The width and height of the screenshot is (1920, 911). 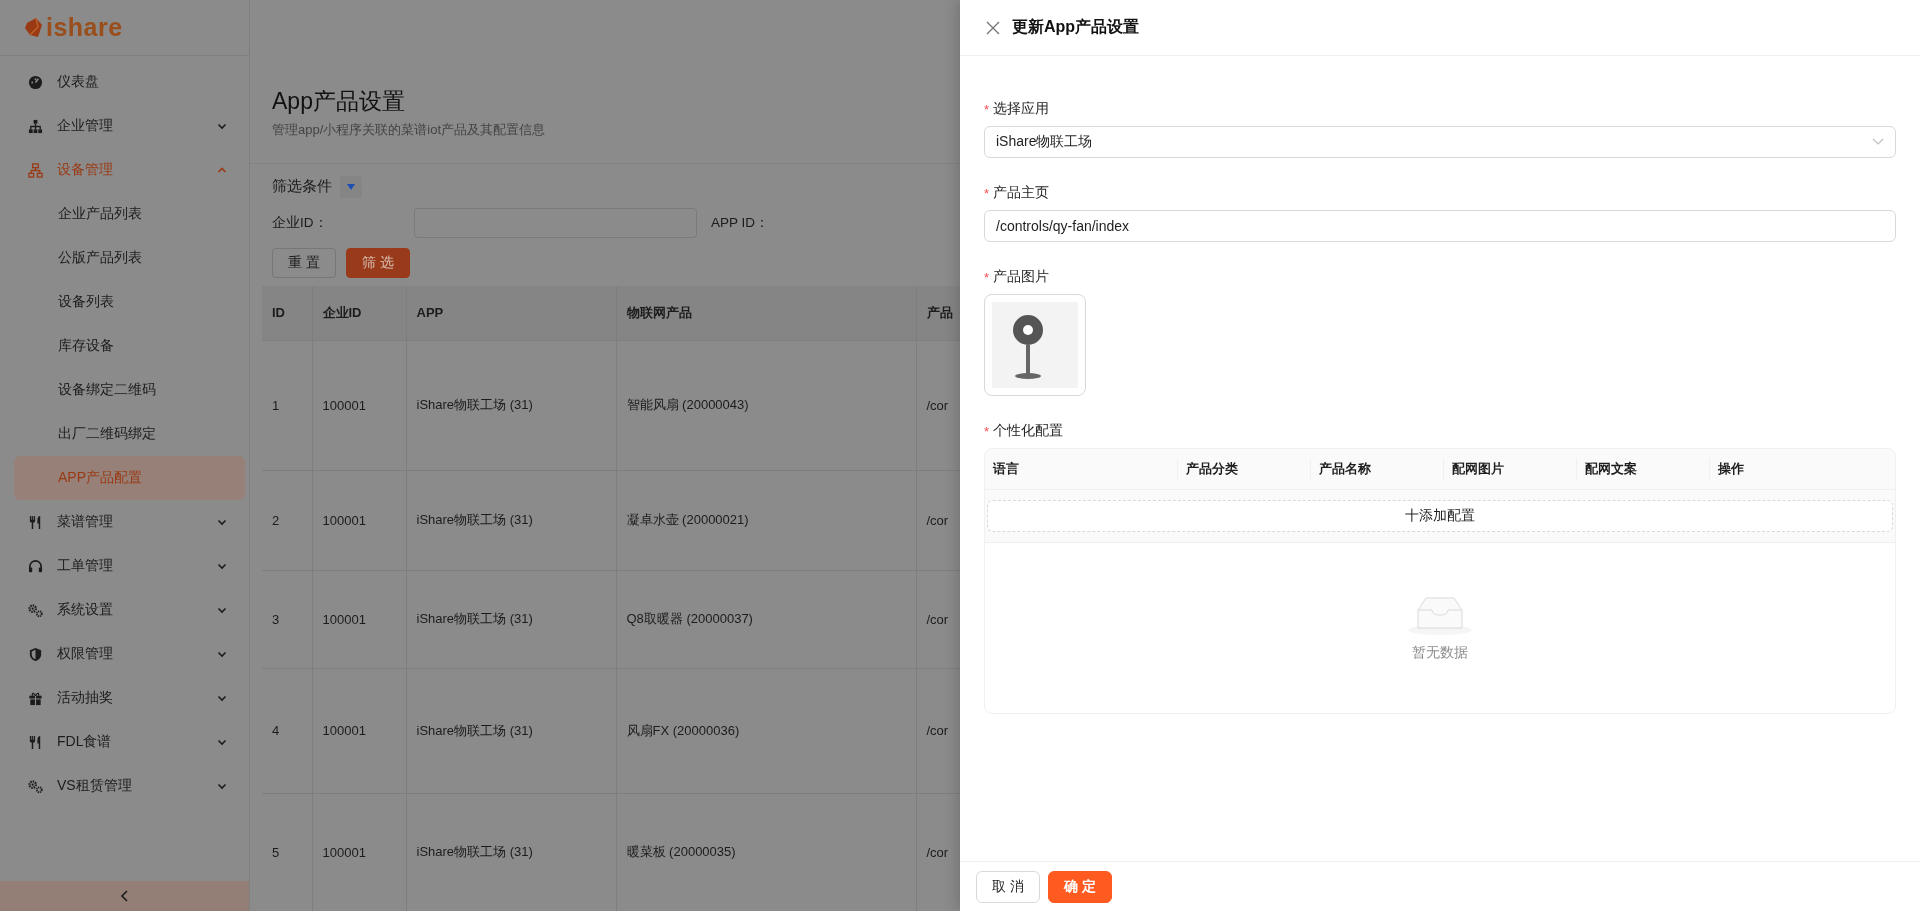 I want to click on hierarchy-icon, so click(x=35, y=126).